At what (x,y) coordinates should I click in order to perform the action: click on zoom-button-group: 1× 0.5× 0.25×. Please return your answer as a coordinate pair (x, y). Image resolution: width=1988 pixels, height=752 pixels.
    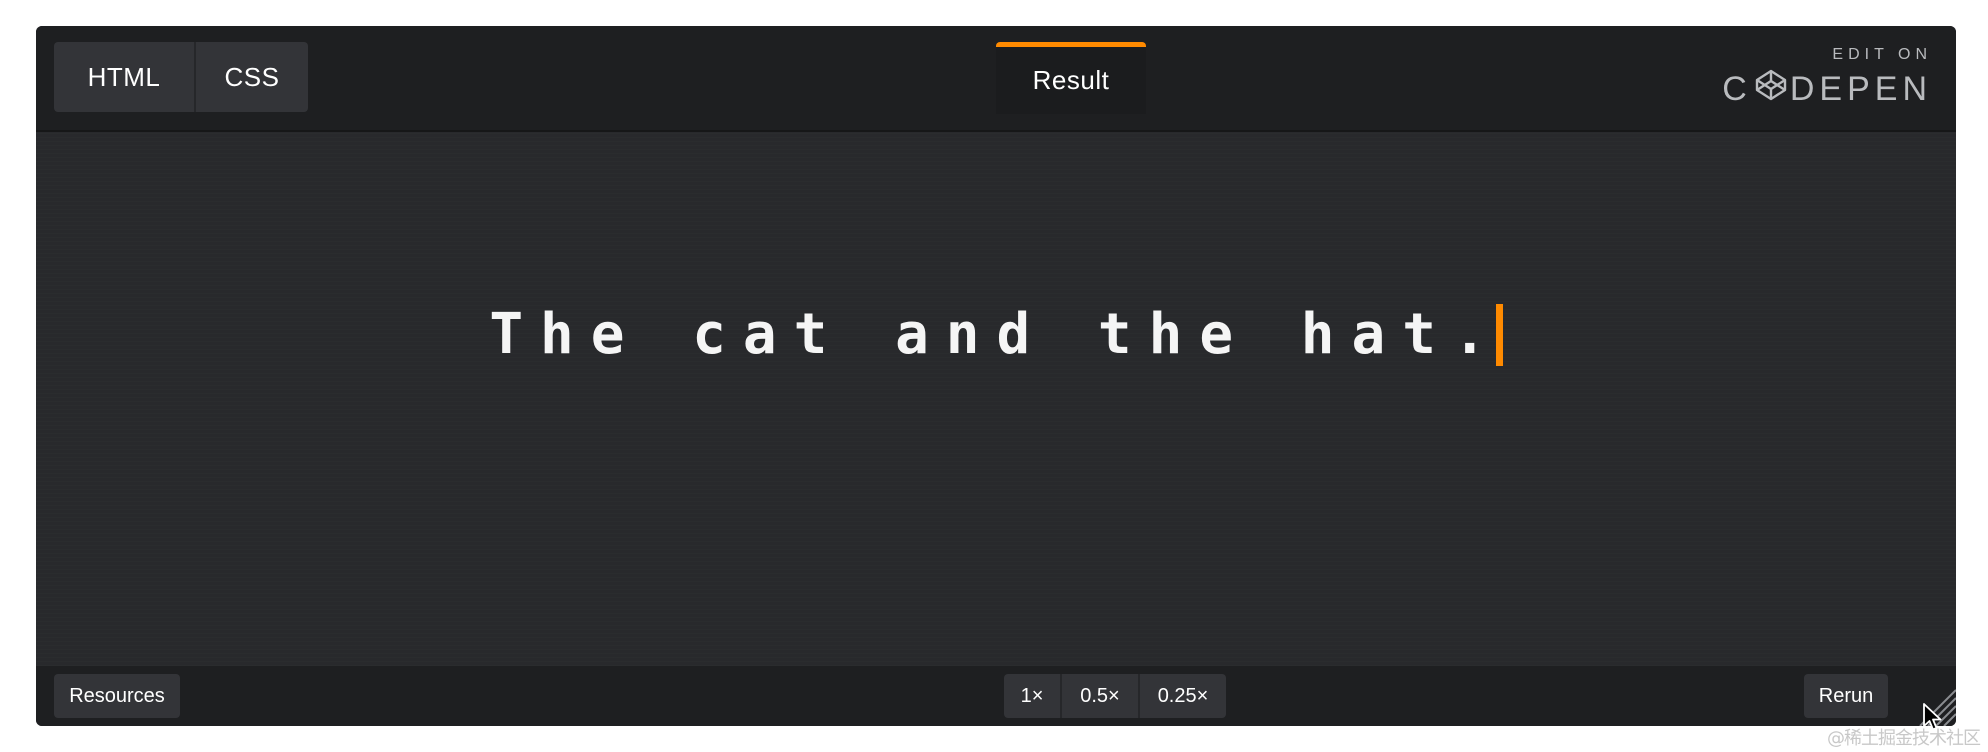
    Looking at the image, I should click on (1115, 696).